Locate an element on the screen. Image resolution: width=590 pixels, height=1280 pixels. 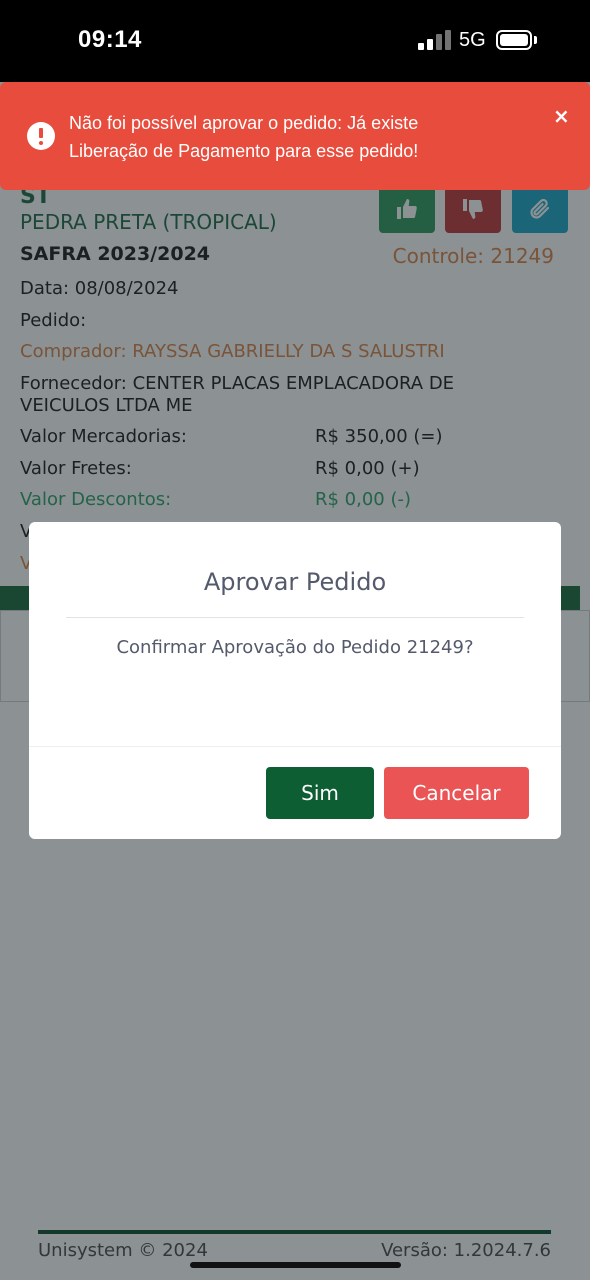
battery-cap is located at coordinates (535, 40).